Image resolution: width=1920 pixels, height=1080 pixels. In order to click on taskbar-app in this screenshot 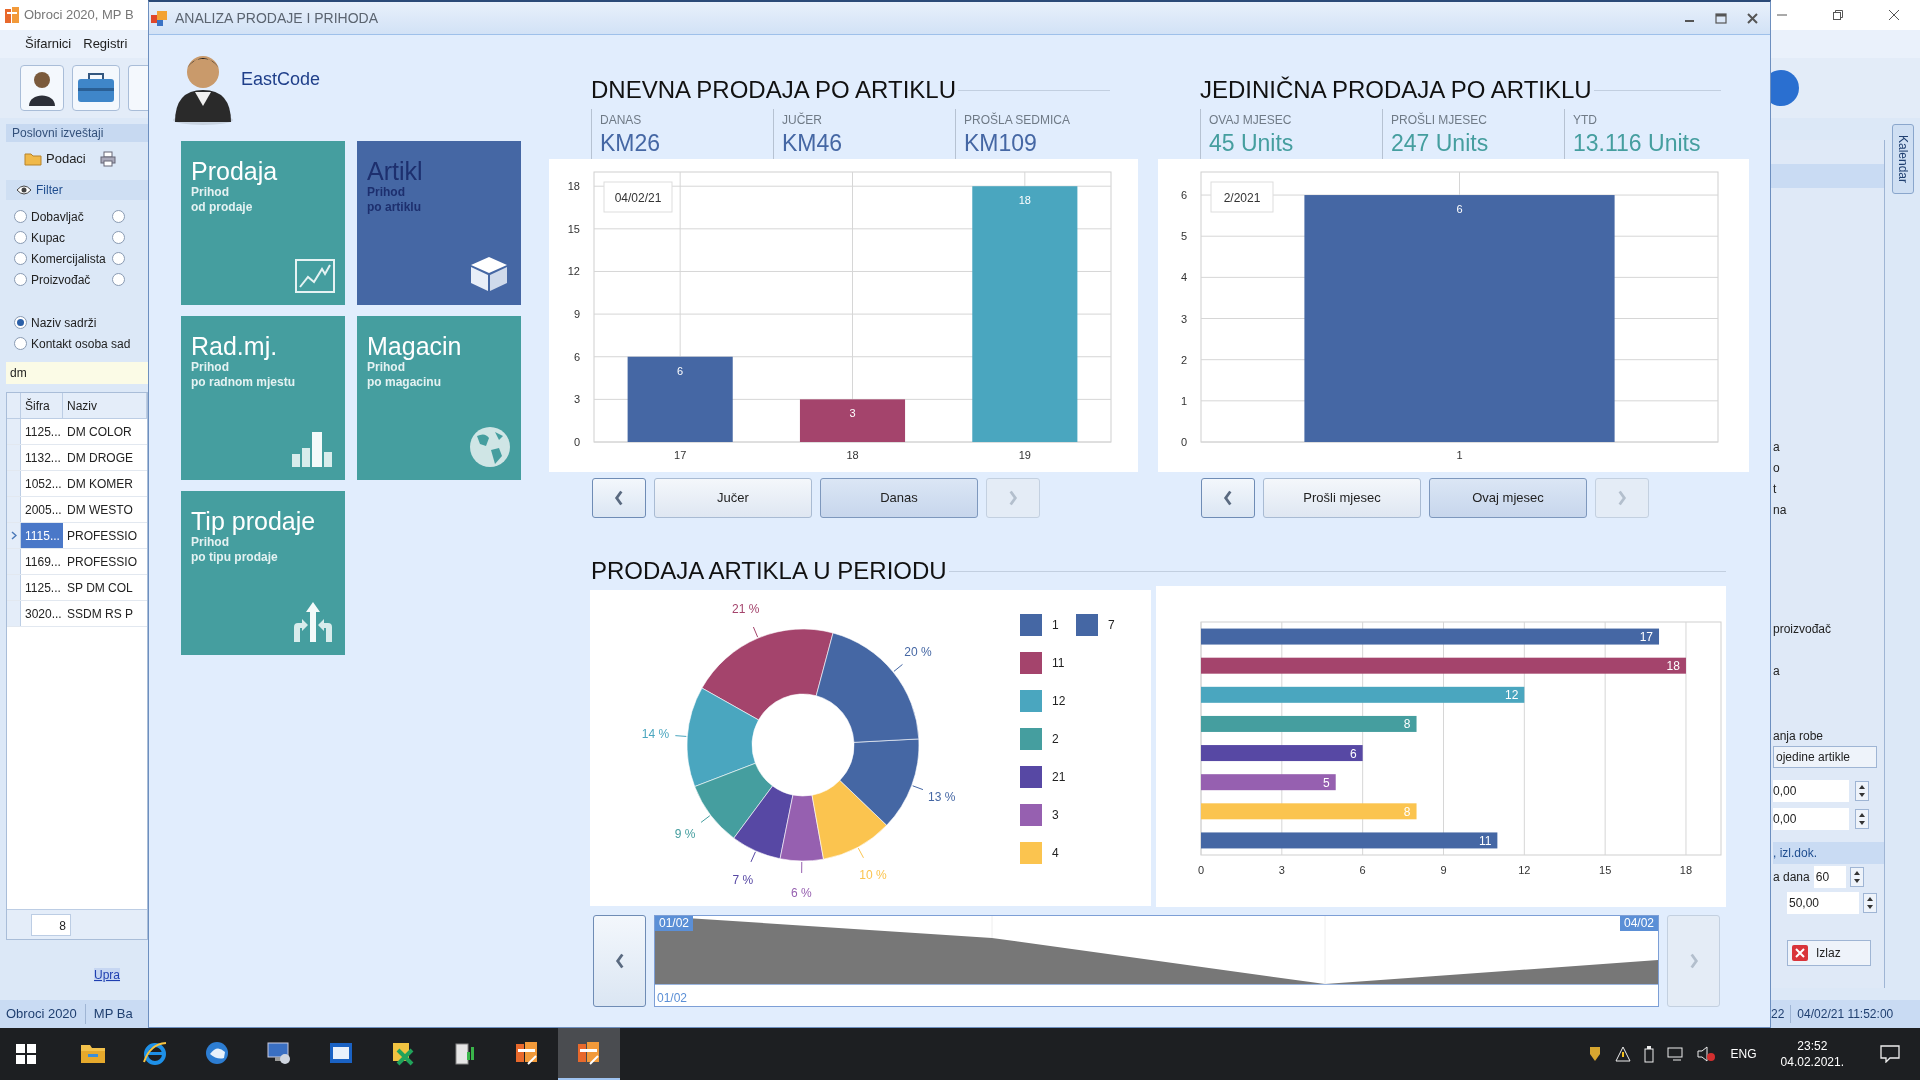, I will do `click(589, 1054)`.